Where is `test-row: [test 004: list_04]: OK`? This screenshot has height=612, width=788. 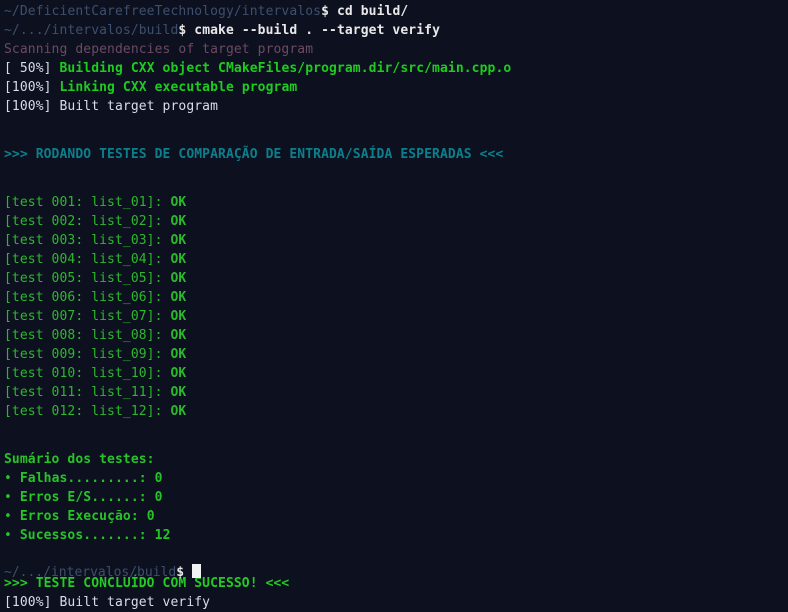 test-row: [test 004: list_04]: OK is located at coordinates (396, 259).